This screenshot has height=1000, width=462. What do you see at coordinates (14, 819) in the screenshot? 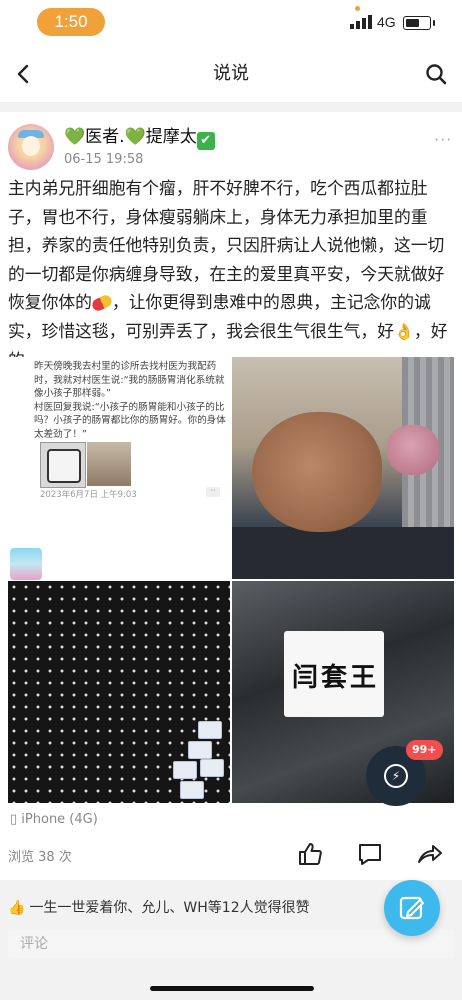
I see `phone-icon: ▯` at bounding box center [14, 819].